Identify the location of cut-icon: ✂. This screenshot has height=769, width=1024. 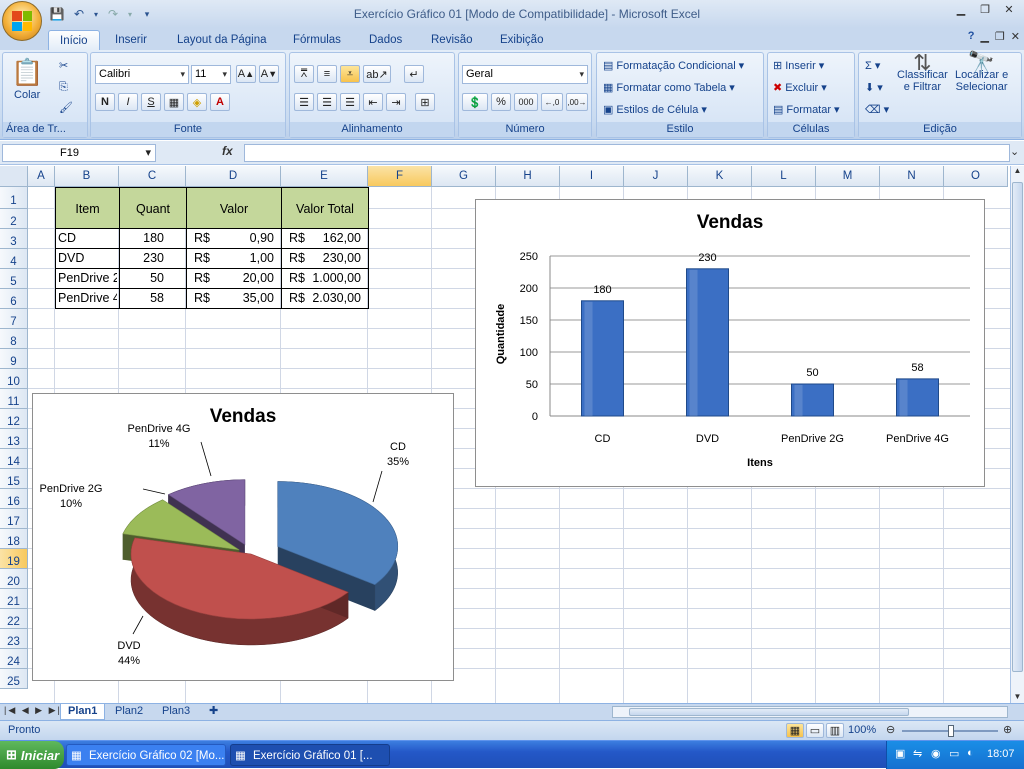
(63, 65).